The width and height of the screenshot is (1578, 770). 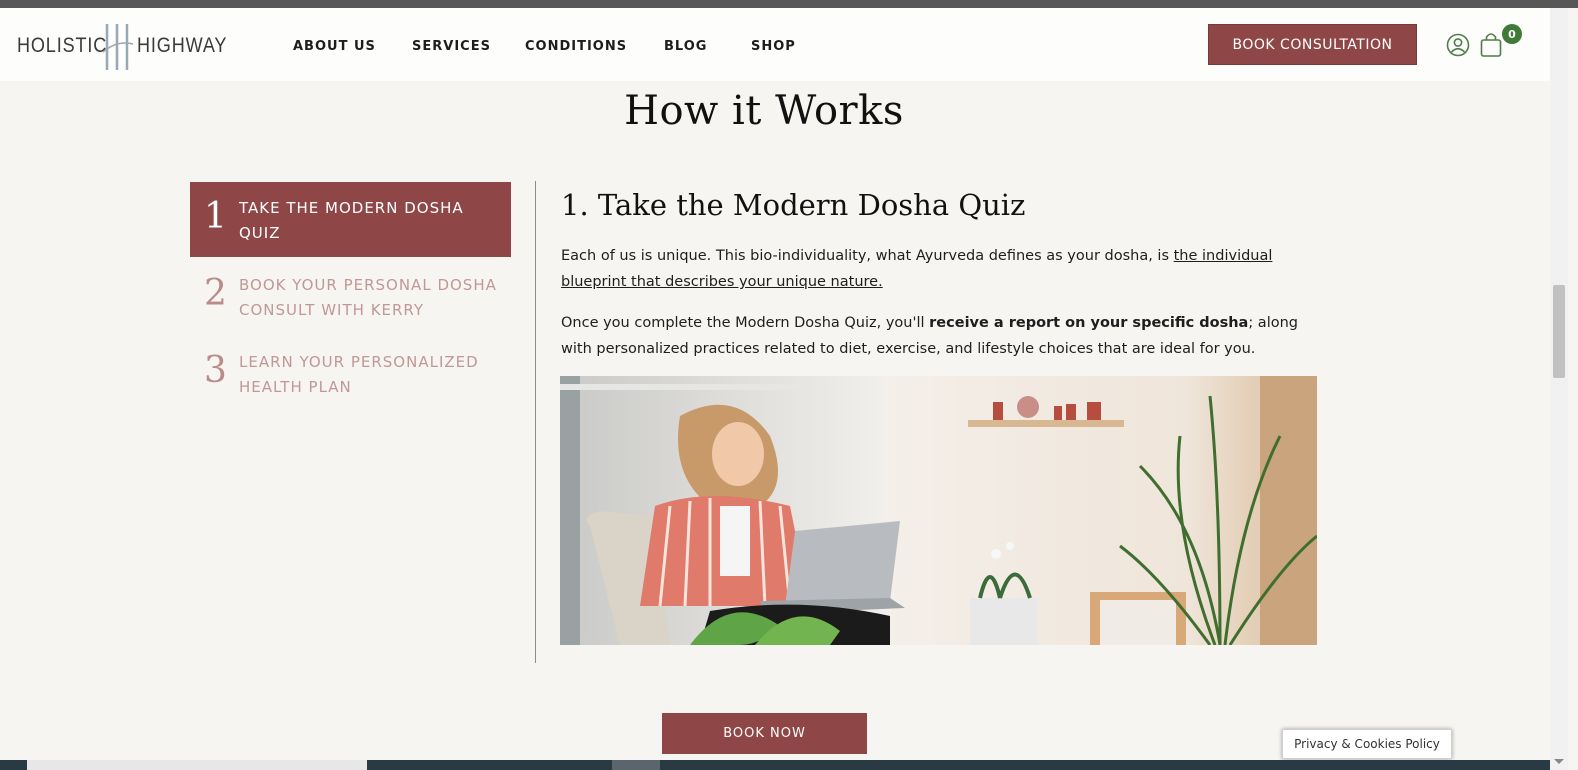 I want to click on book-consultation-button: BOOK CONSULTATION, so click(x=1312, y=44).